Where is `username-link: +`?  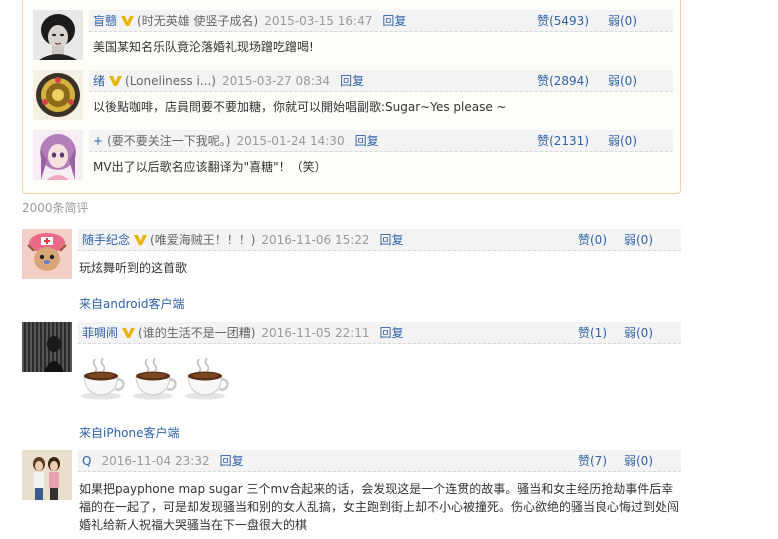 username-link: + is located at coordinates (98, 141).